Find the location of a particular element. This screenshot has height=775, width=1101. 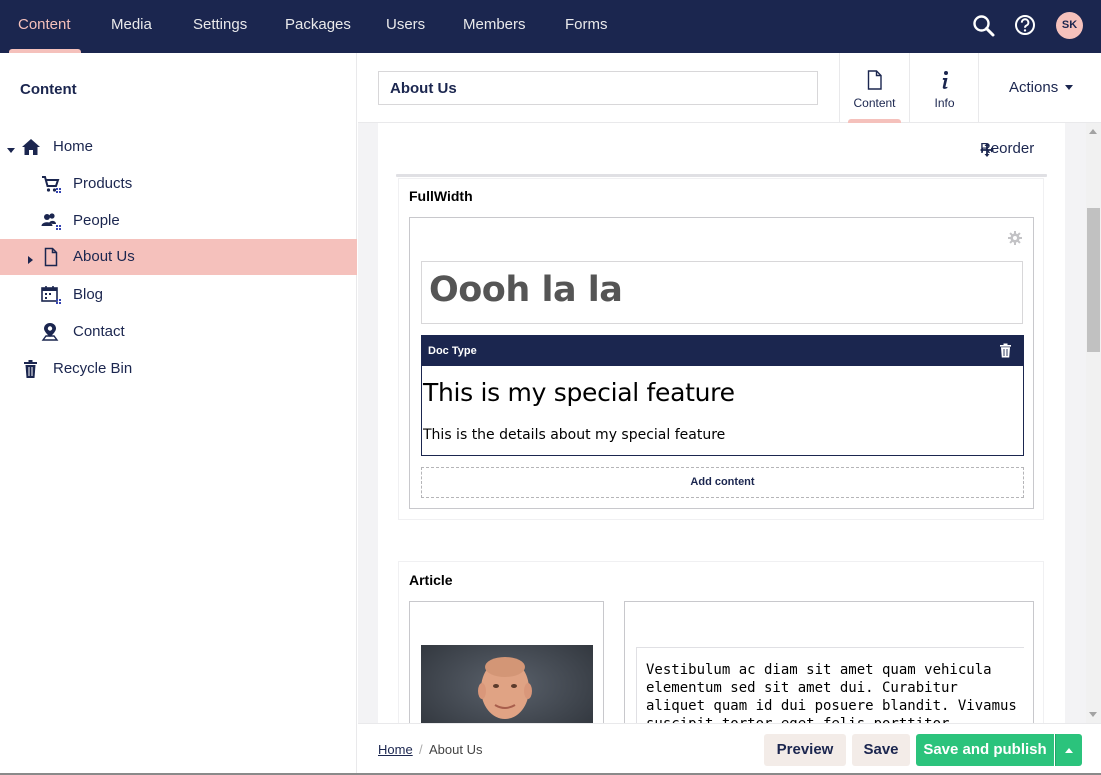

tree-item-label: Recycle Bin is located at coordinates (93, 368).